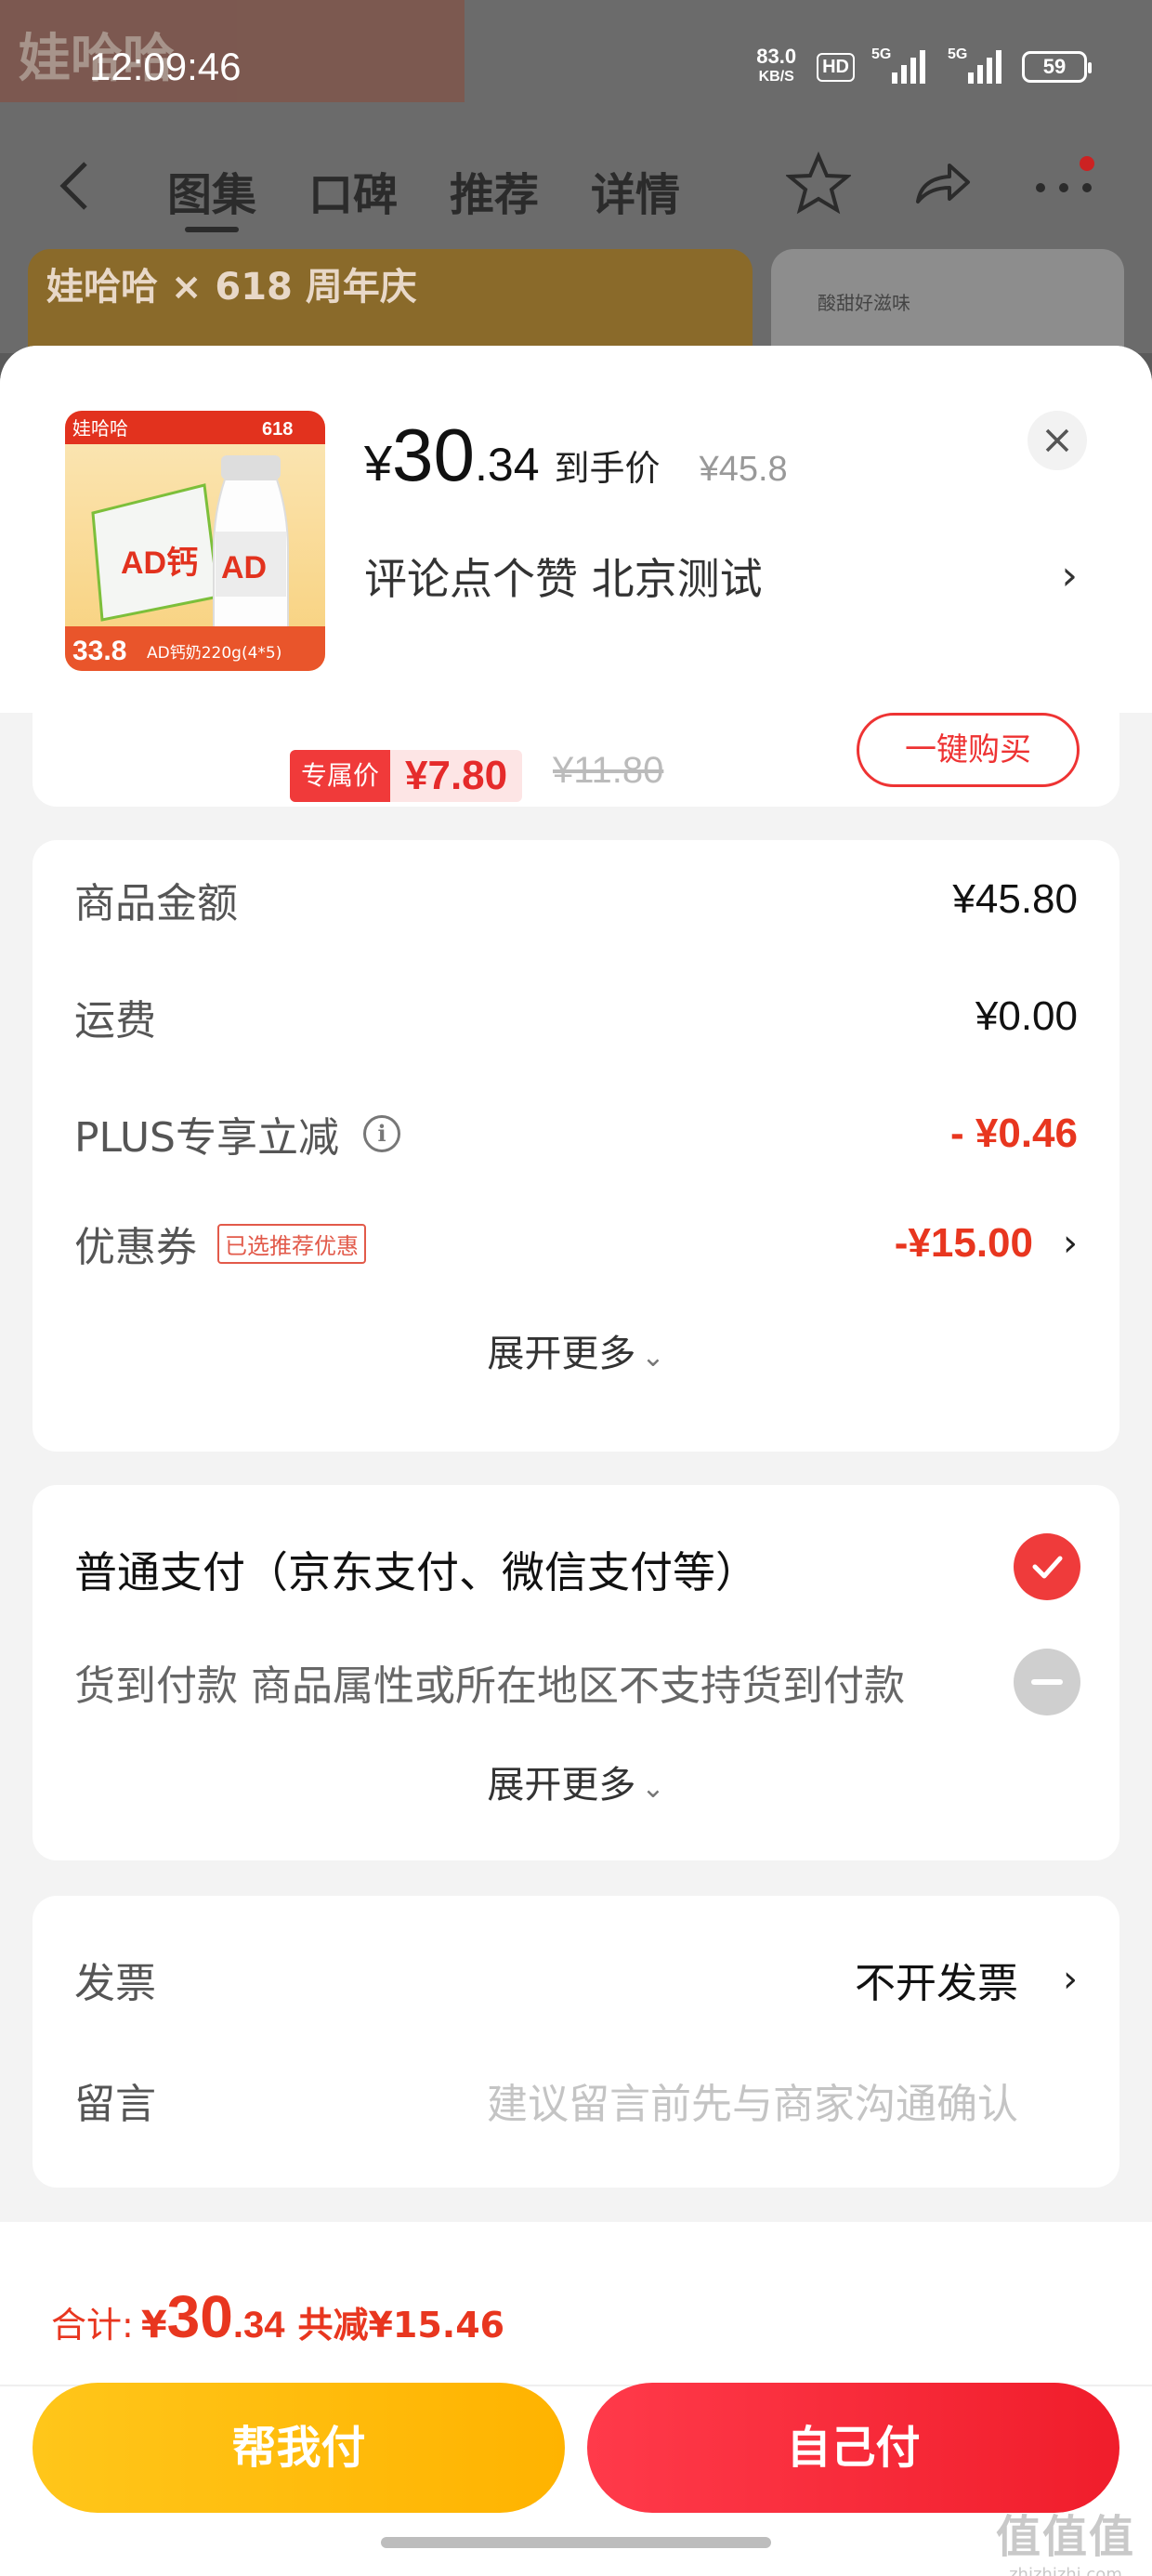 The image size is (1152, 2576). I want to click on network-speed: 83.0 KB/S, so click(776, 66).